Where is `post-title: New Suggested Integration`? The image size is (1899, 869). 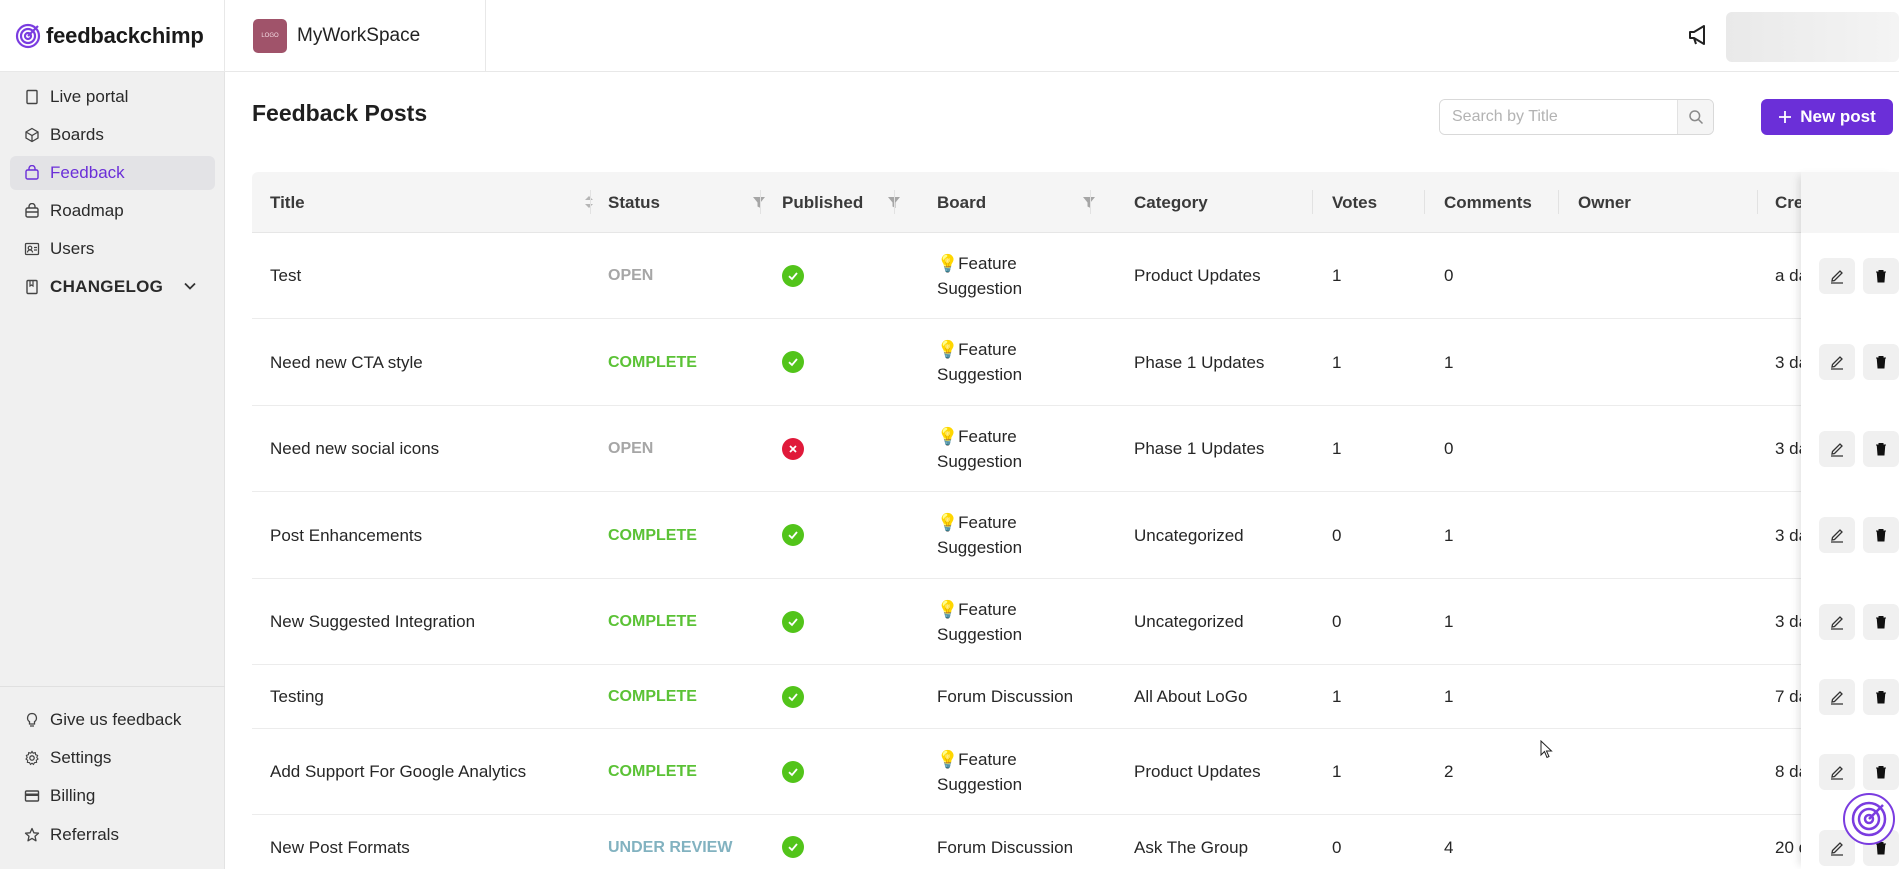
post-title: New Suggested Integration is located at coordinates (372, 621).